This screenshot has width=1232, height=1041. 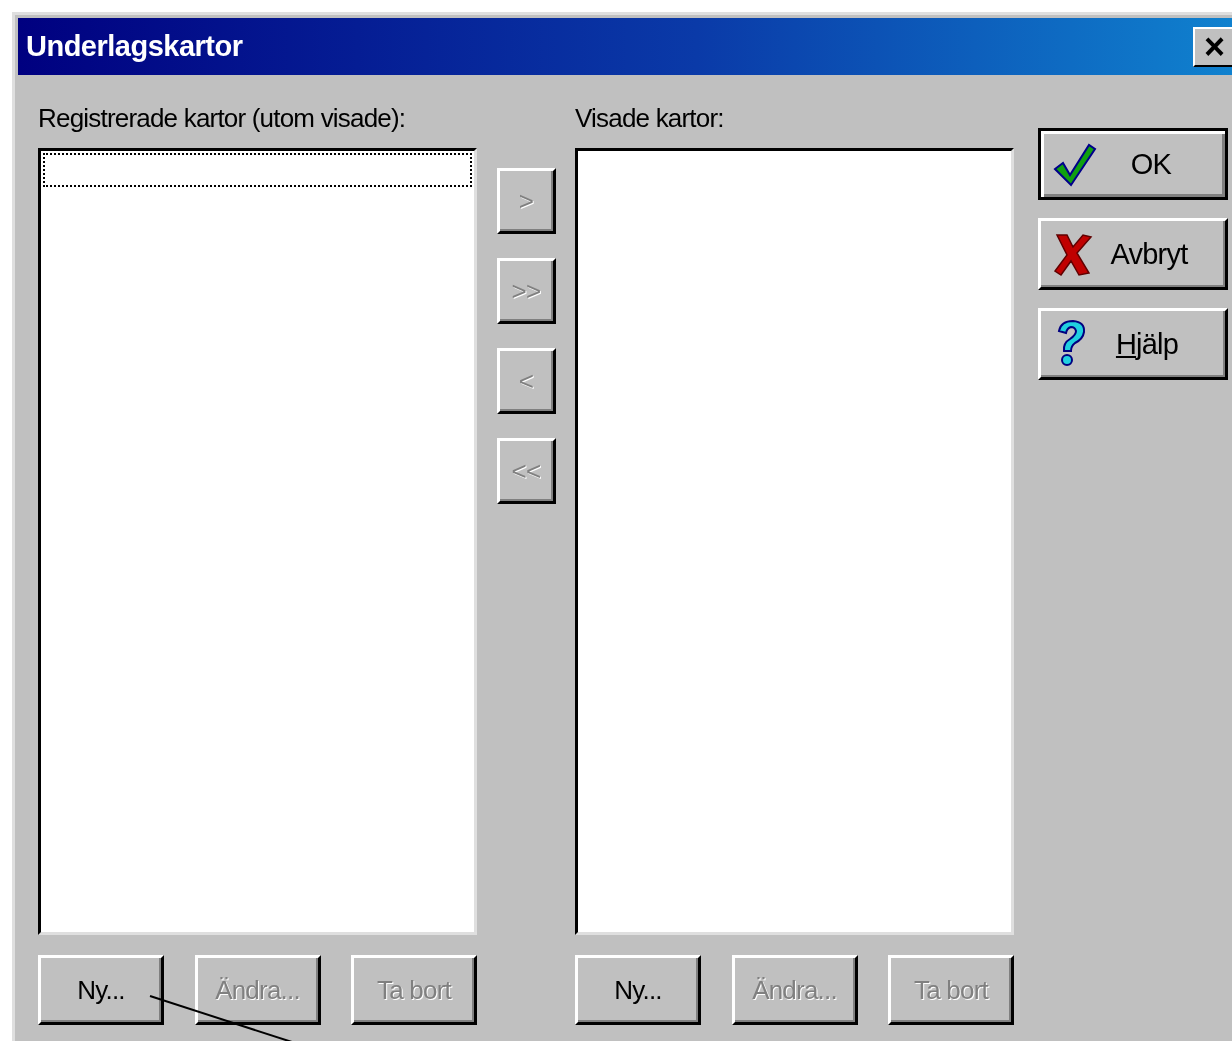 What do you see at coordinates (134, 46) in the screenshot?
I see `window-title: Underlagskartor` at bounding box center [134, 46].